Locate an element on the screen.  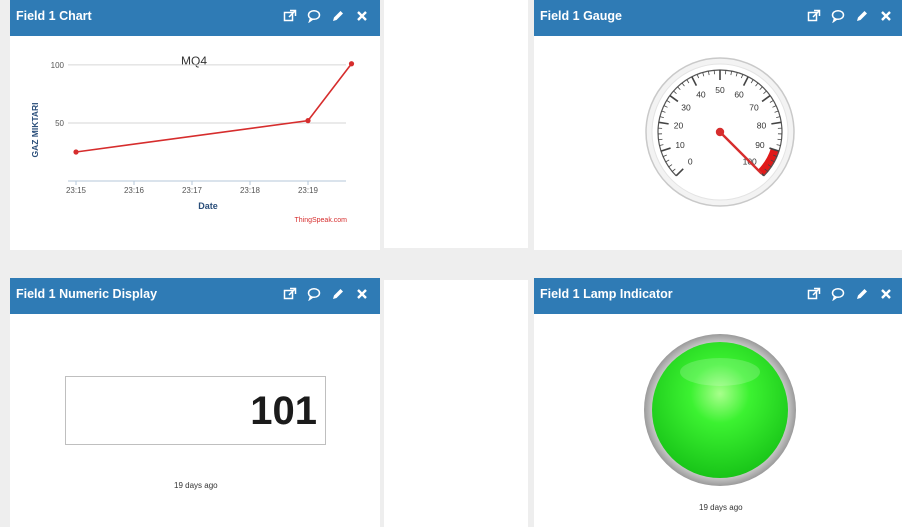
y-axis-label: GAZ MIKTARI is located at coordinates (35, 129).